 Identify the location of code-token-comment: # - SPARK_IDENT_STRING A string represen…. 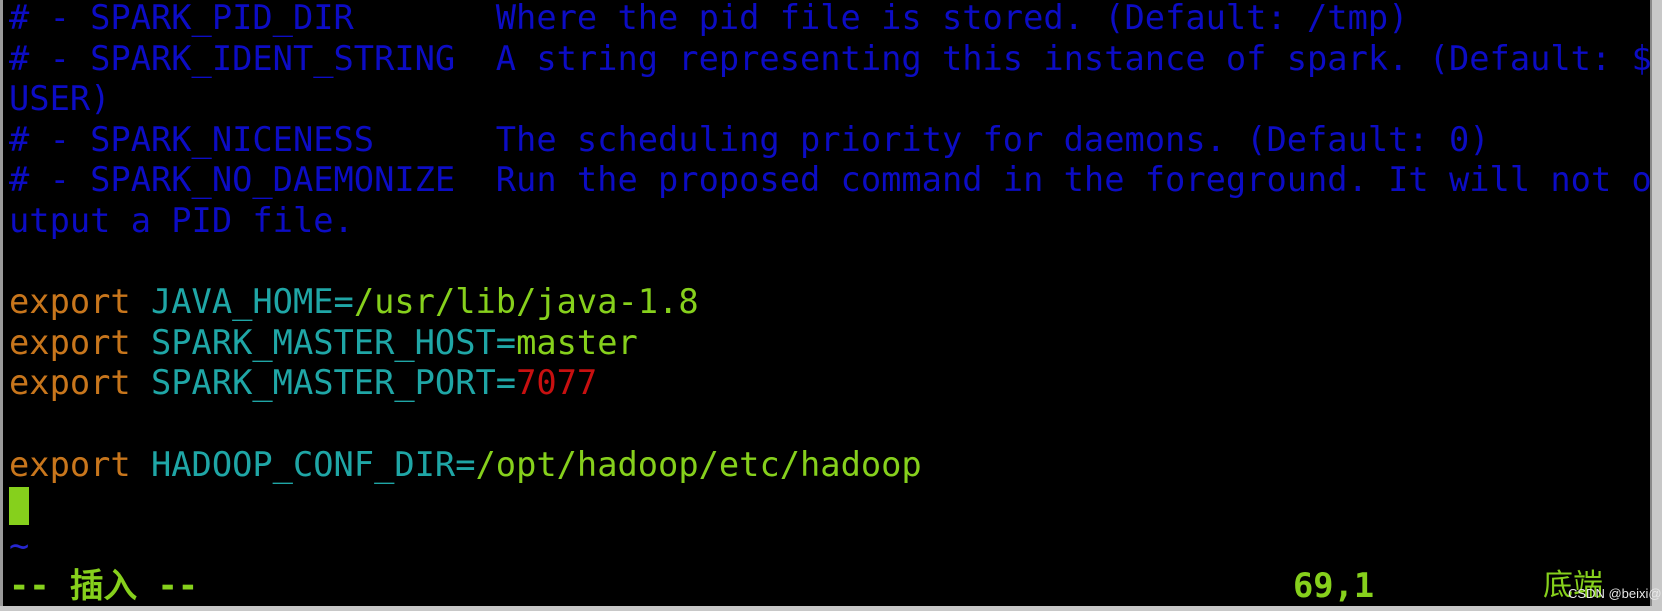
(830, 58).